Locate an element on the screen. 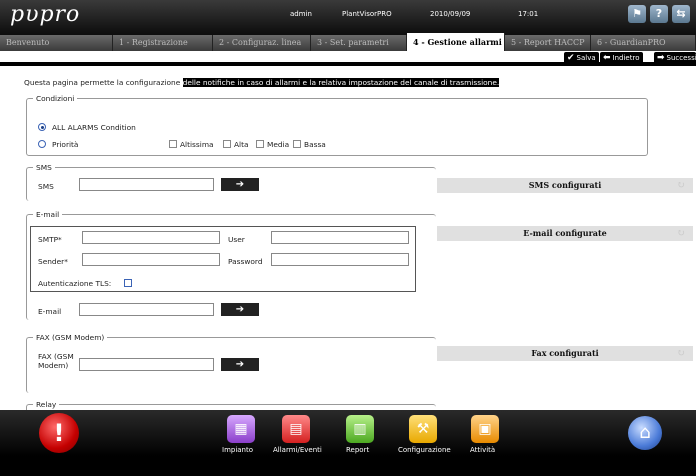 The image size is (696, 476). email-configured-title: E-mail configurate is located at coordinates (565, 233).